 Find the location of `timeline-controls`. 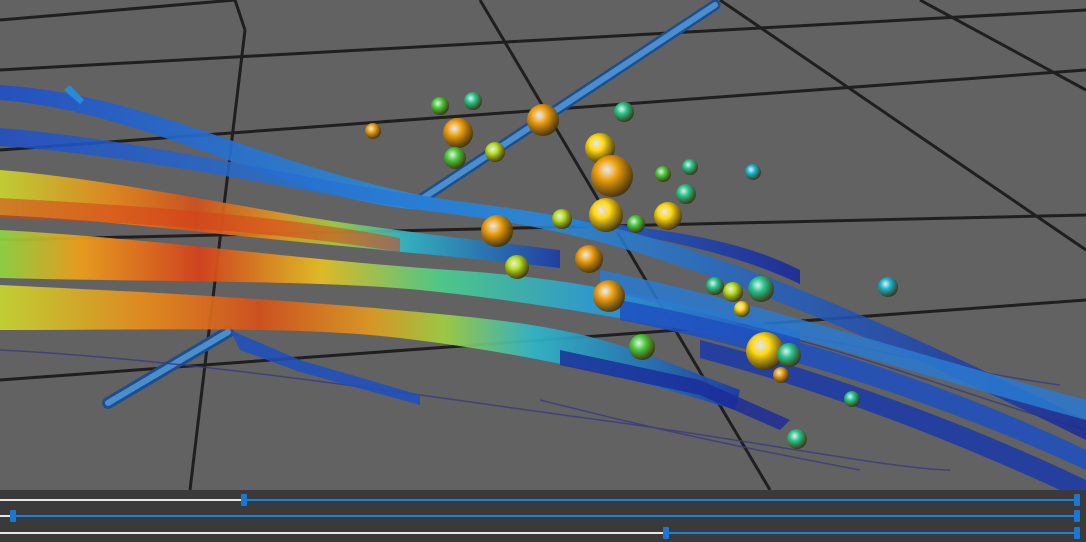

timeline-controls is located at coordinates (543, 516).